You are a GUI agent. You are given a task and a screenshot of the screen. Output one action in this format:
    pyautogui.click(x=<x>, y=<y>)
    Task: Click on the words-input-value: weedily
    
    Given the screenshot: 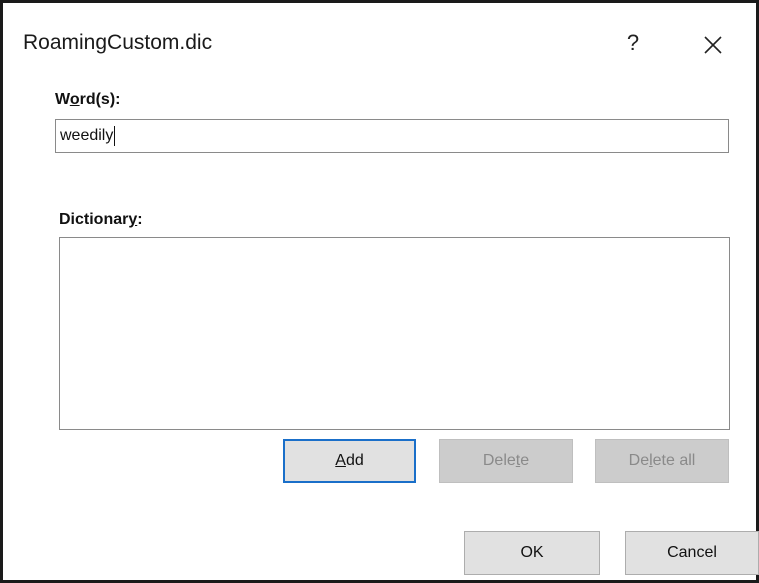 What is the action you would take?
    pyautogui.click(x=87, y=135)
    